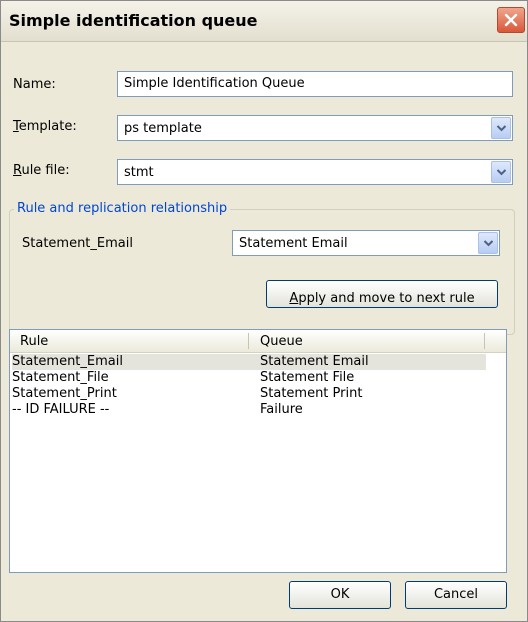 The height and width of the screenshot is (622, 528). I want to click on current-rule-label: Statement_Email, so click(77, 243).